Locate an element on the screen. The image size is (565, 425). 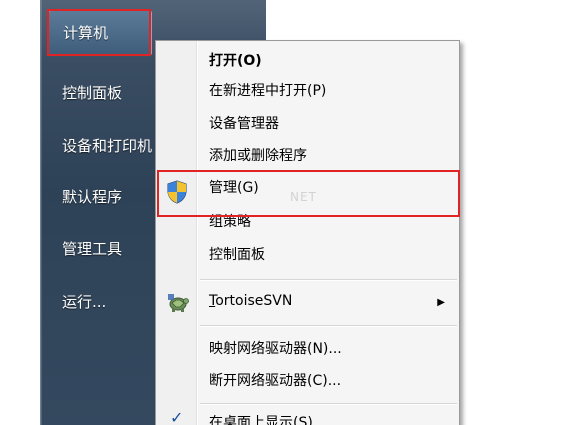
start-item-admin-tools: 管理工具 is located at coordinates (92, 249).